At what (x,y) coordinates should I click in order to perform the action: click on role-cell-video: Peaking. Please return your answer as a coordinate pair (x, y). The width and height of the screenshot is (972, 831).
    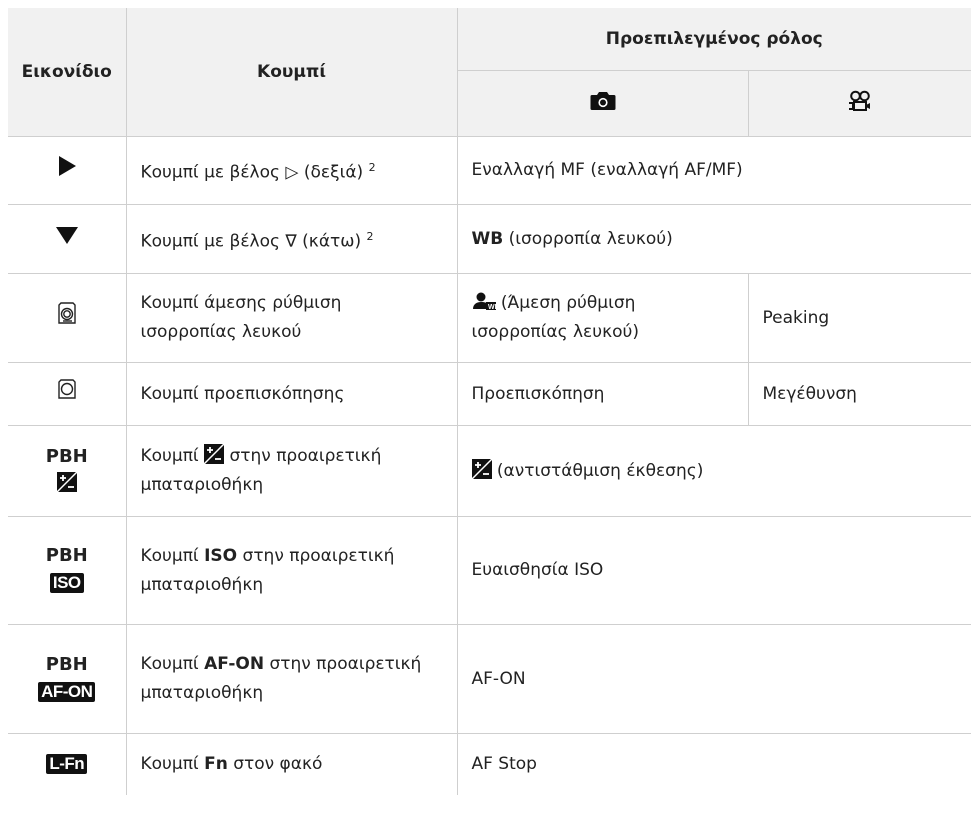
    Looking at the image, I should click on (859, 318).